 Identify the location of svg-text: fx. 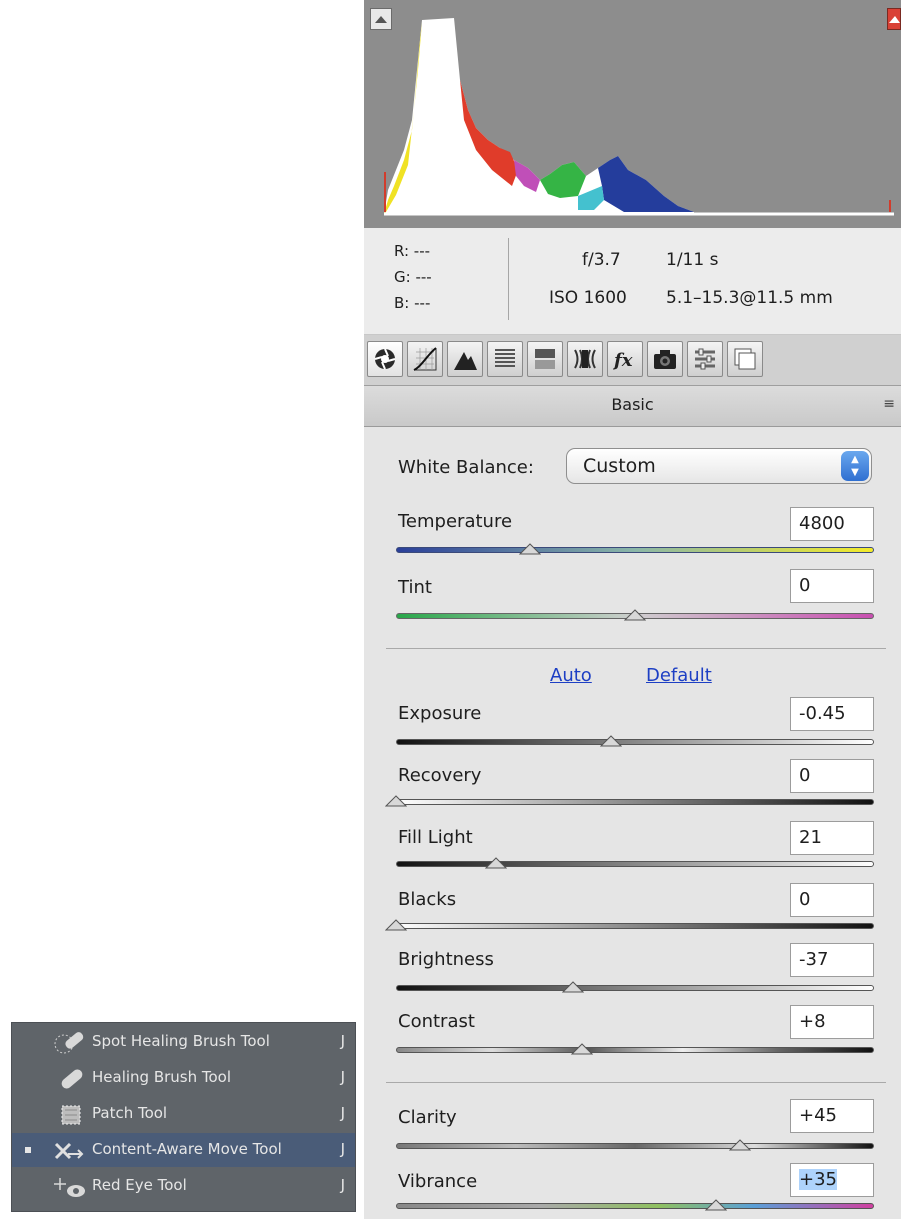
(622, 360).